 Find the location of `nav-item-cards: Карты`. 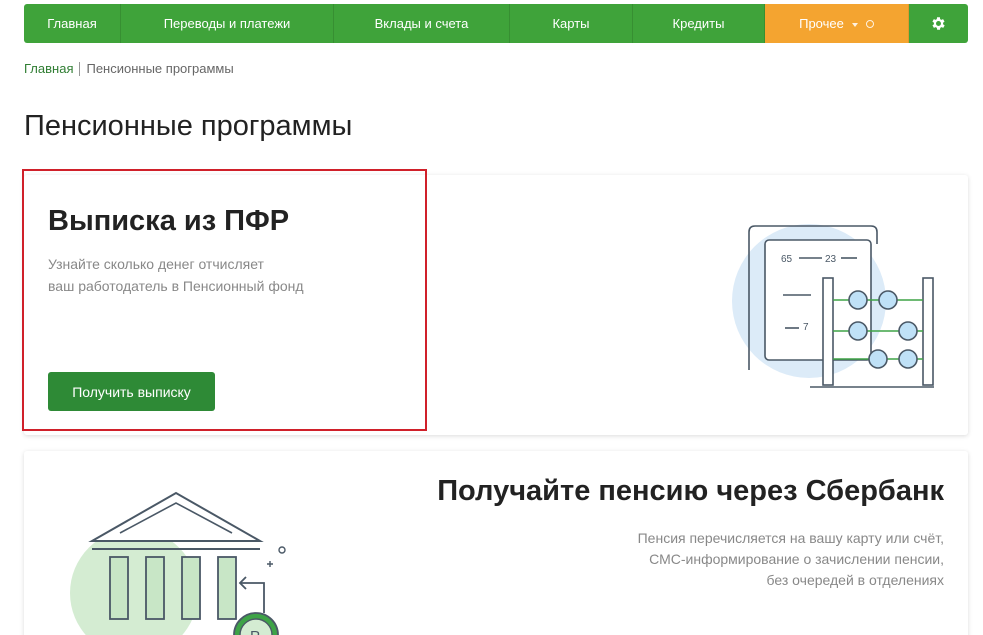

nav-item-cards: Карты is located at coordinates (571, 23).